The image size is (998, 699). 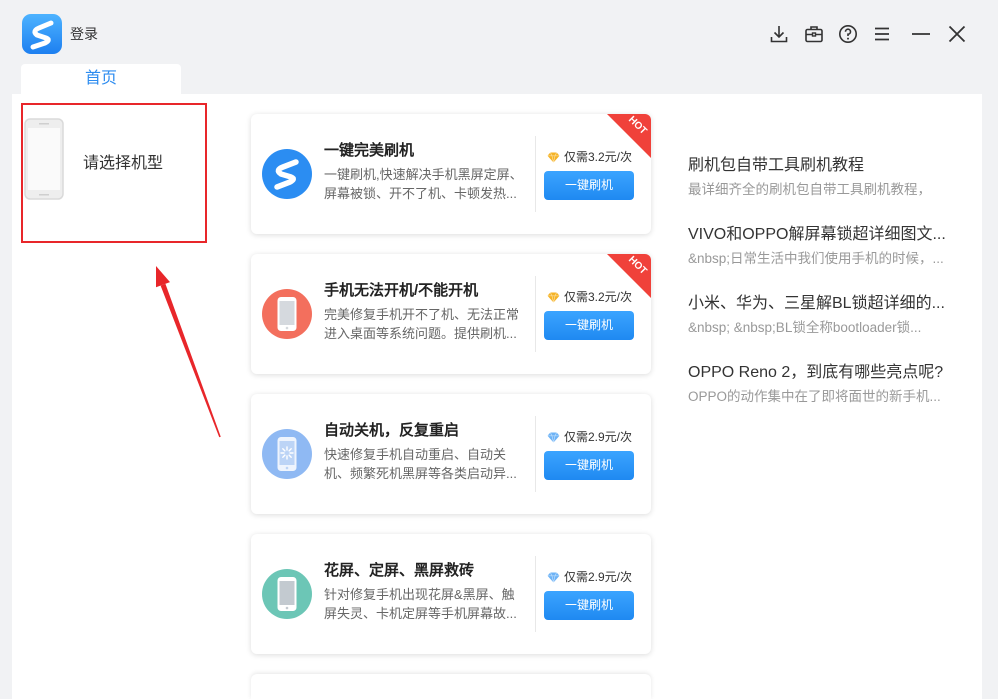 I want to click on menu-icon, so click(x=882, y=34).